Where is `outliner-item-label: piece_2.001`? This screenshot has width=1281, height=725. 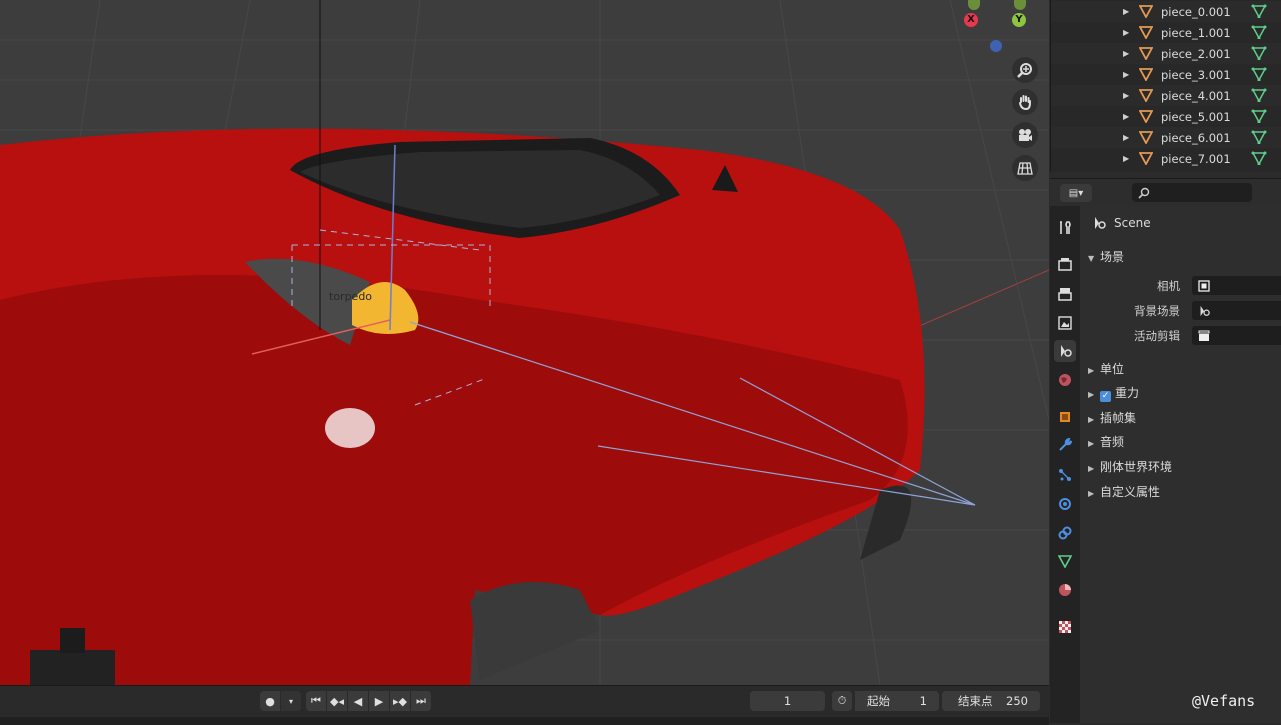
outliner-item-label: piece_2.001 is located at coordinates (1196, 54).